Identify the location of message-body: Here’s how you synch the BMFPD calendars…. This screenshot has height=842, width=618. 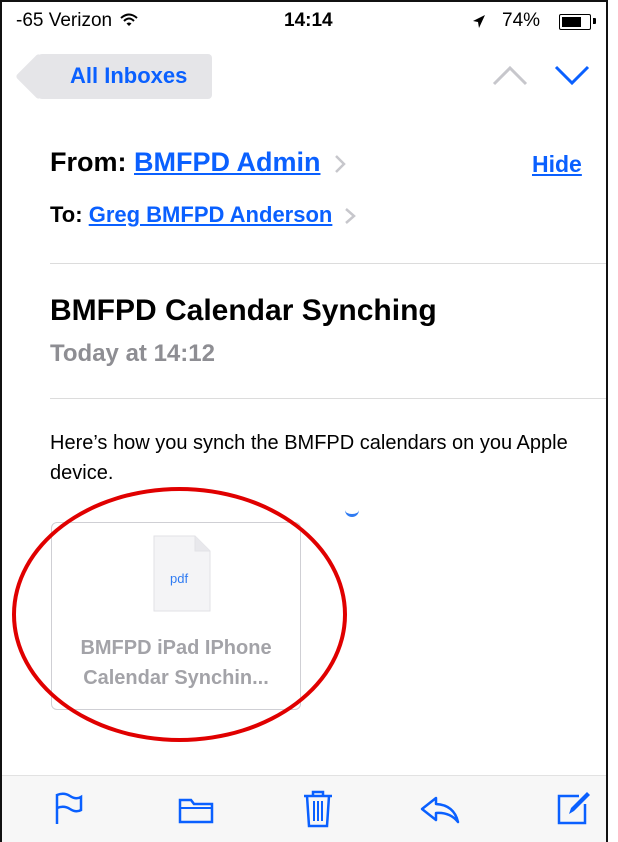
(309, 458).